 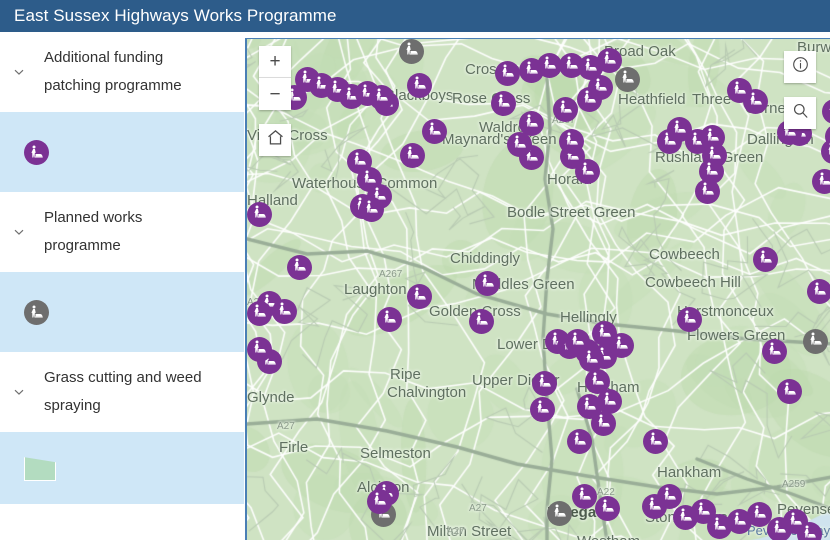 What do you see at coordinates (275, 94) in the screenshot?
I see `zoom-out-button: −` at bounding box center [275, 94].